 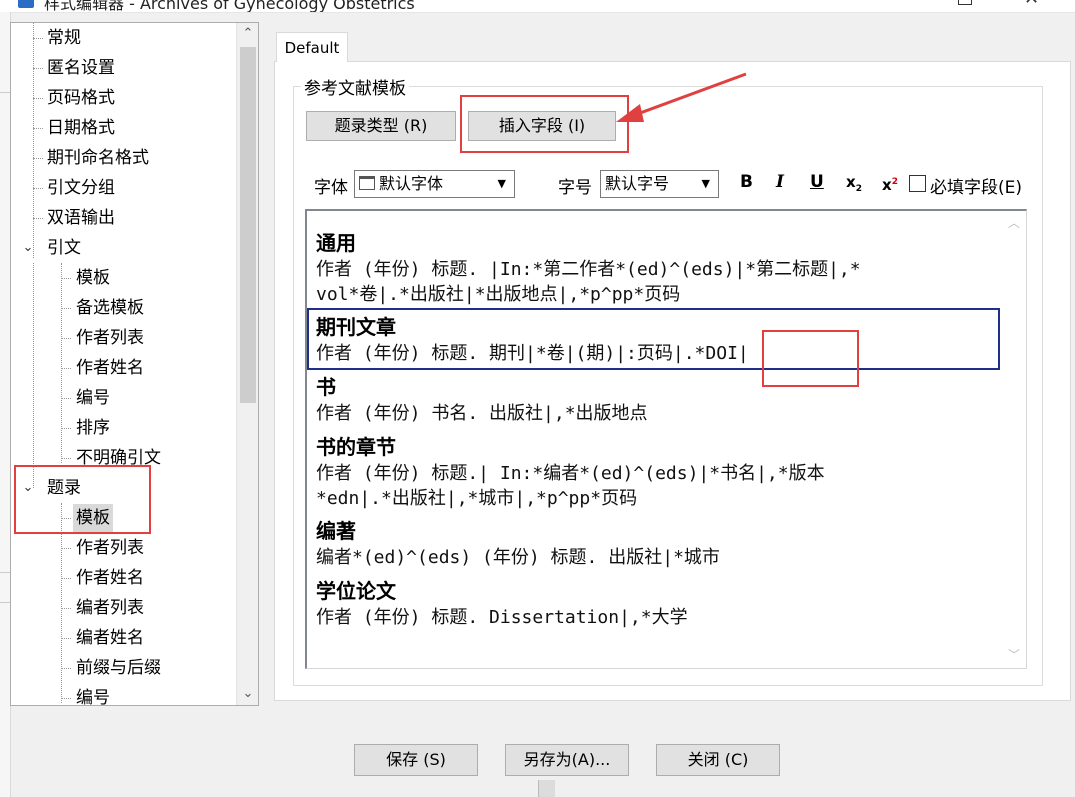 What do you see at coordinates (653, 339) in the screenshot?
I see `selection-highlight` at bounding box center [653, 339].